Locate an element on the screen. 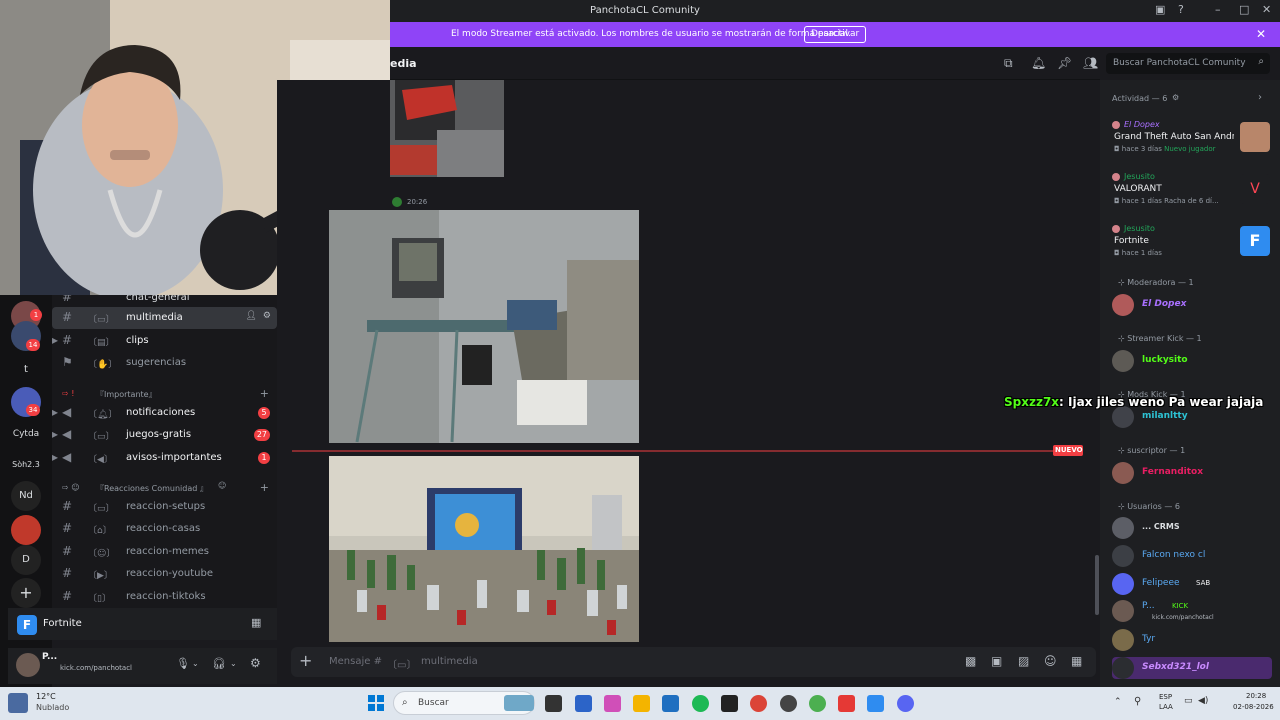 This screenshot has width=1280, height=720. members-icon: 👥︎ is located at coordinates (1090, 63).